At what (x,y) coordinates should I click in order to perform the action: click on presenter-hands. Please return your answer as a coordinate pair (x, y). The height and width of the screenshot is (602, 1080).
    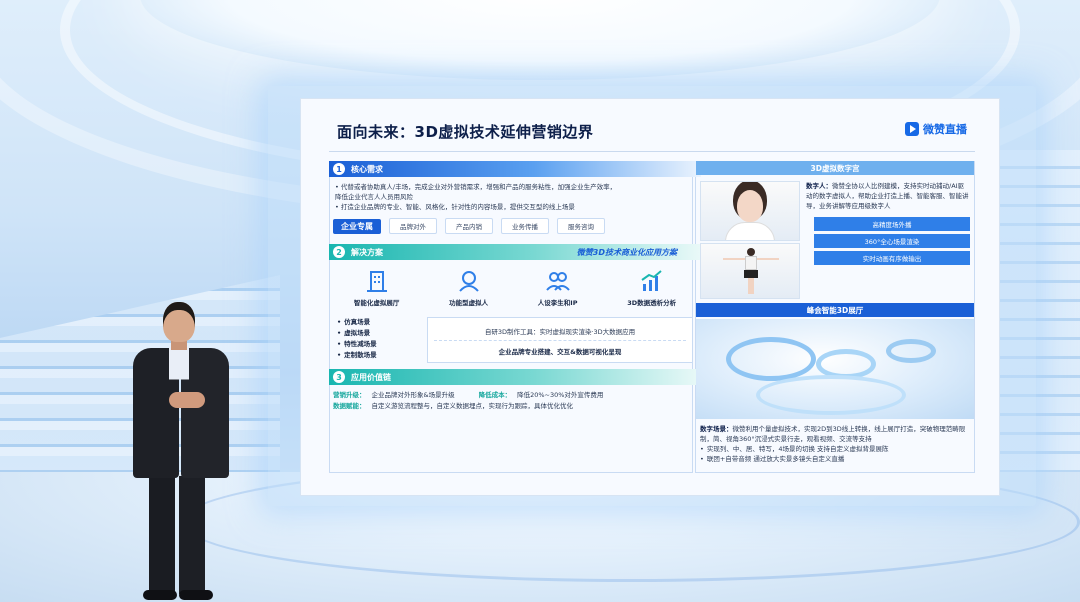
    Looking at the image, I should click on (187, 400).